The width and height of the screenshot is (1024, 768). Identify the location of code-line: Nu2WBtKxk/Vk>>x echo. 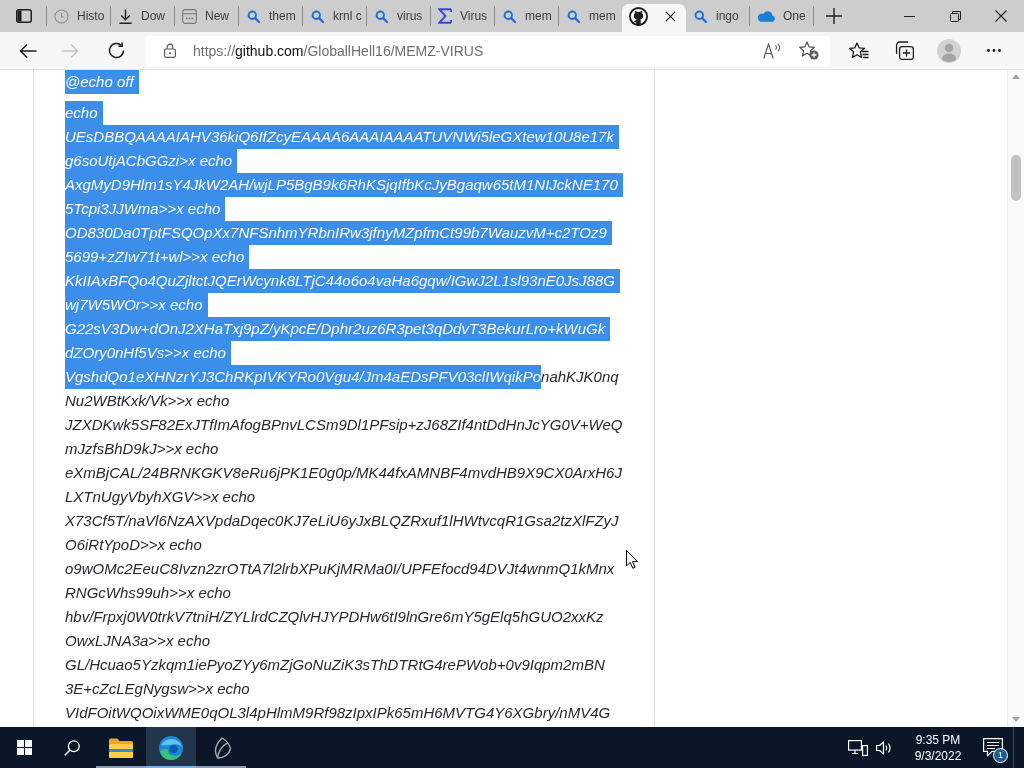
(147, 401).